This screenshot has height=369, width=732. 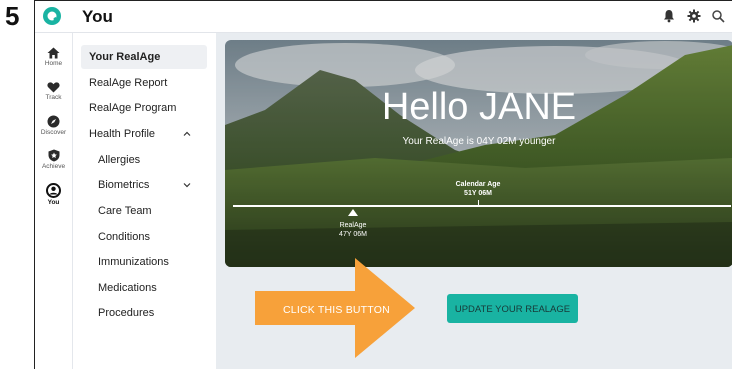 I want to click on realage-label: RealAge, so click(x=353, y=225).